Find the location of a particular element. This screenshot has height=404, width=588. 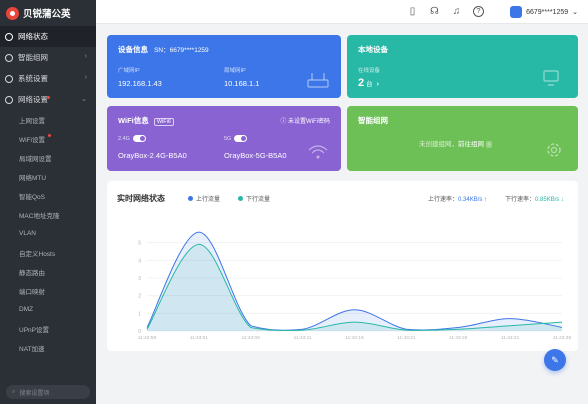

band-24g: 2.4G is located at coordinates (132, 138).